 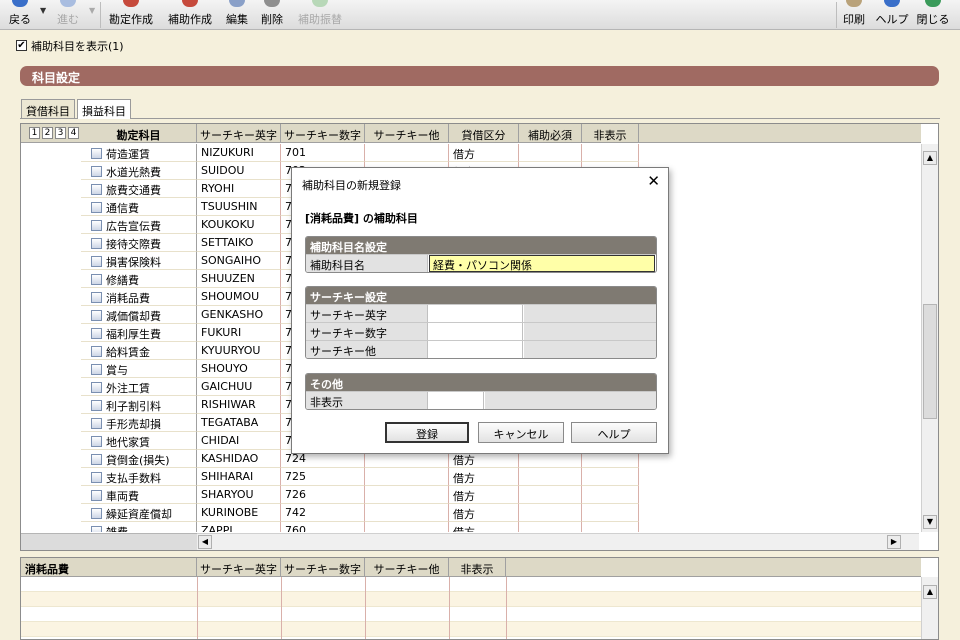 I want to click on search-num-cell: 725, so click(x=323, y=477).